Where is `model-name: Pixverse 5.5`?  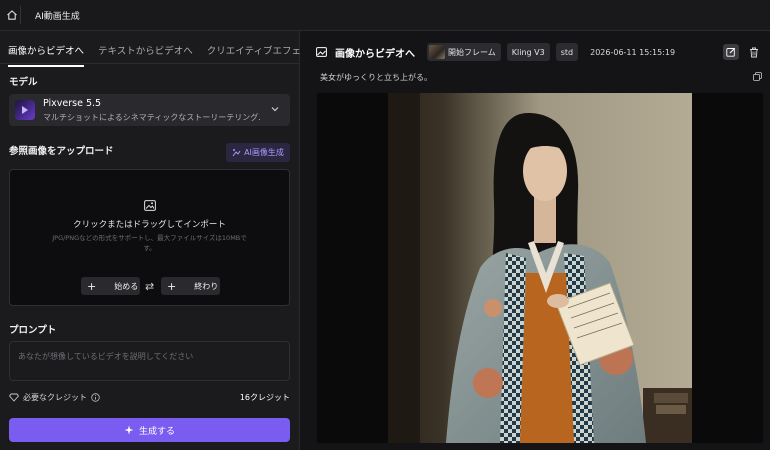 model-name: Pixverse 5.5 is located at coordinates (72, 103).